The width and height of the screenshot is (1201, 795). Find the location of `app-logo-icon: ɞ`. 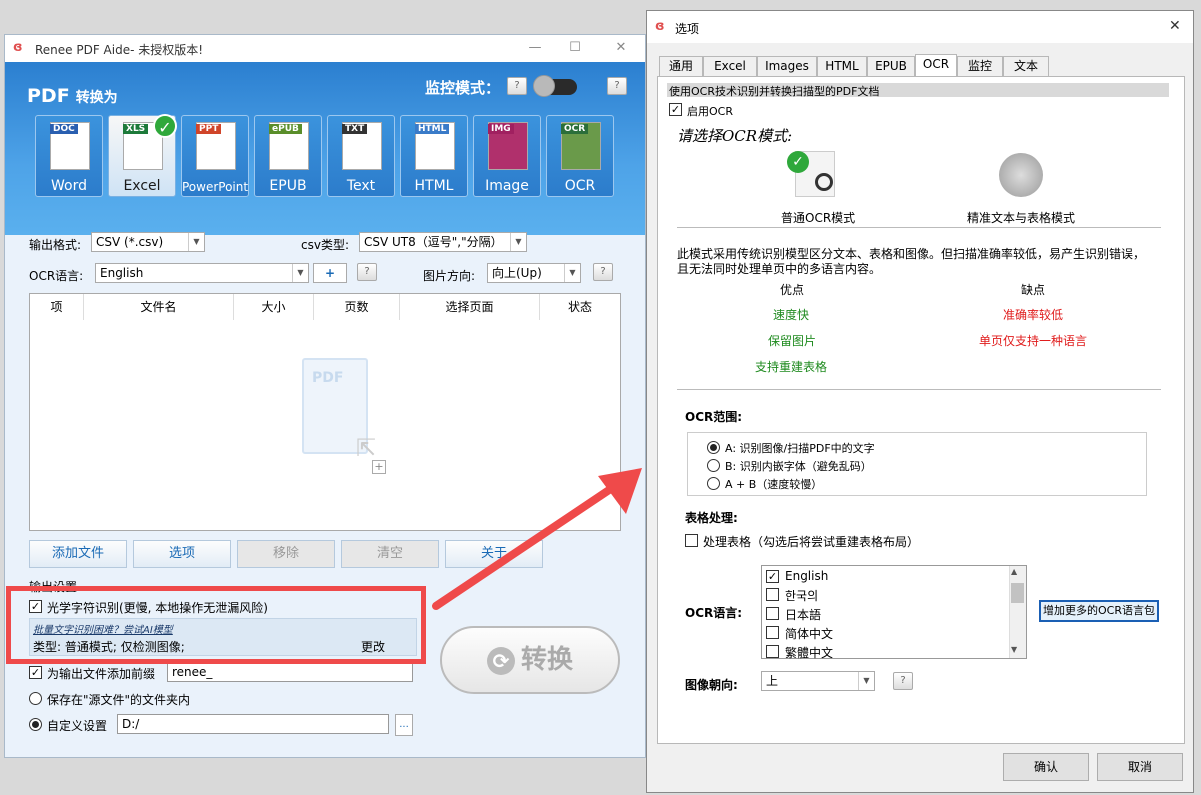

app-logo-icon: ɞ is located at coordinates (18, 47).